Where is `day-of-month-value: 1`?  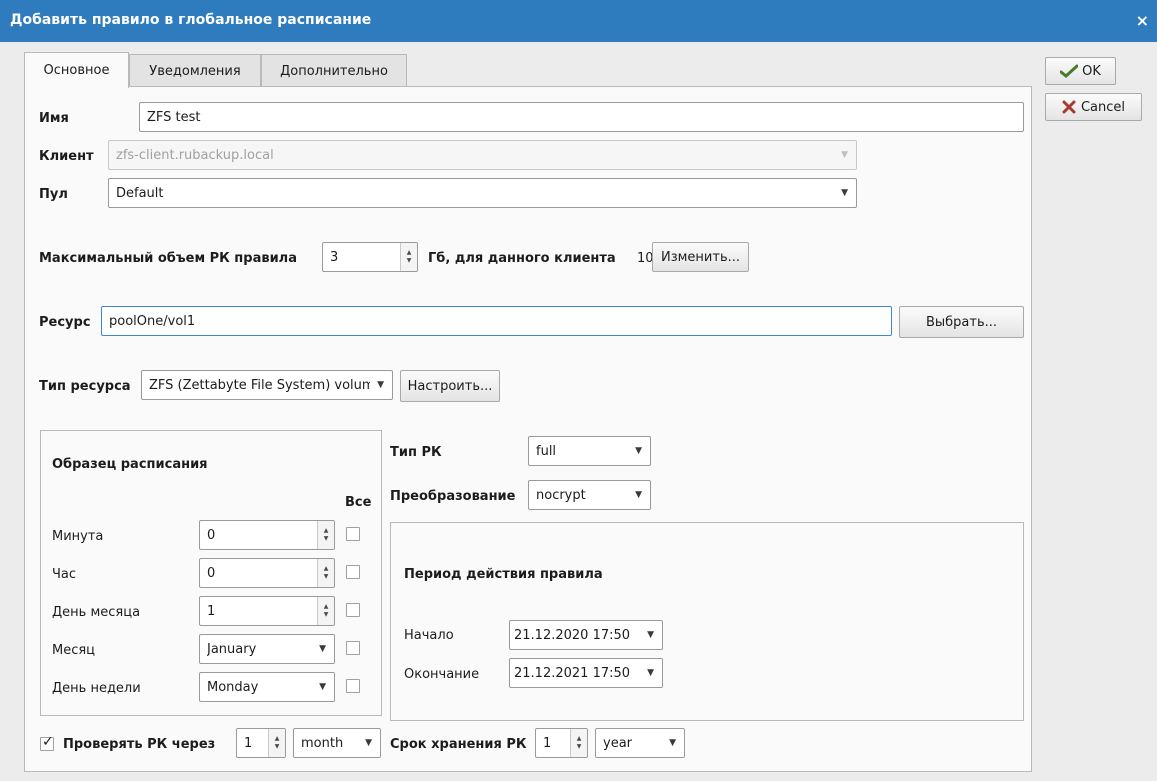 day-of-month-value: 1 is located at coordinates (211, 611).